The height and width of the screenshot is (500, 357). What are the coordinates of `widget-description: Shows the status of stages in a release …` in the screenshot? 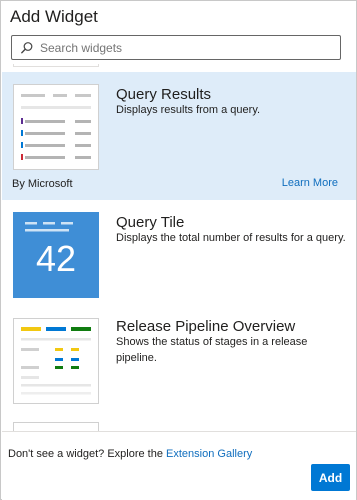 It's located at (212, 350).